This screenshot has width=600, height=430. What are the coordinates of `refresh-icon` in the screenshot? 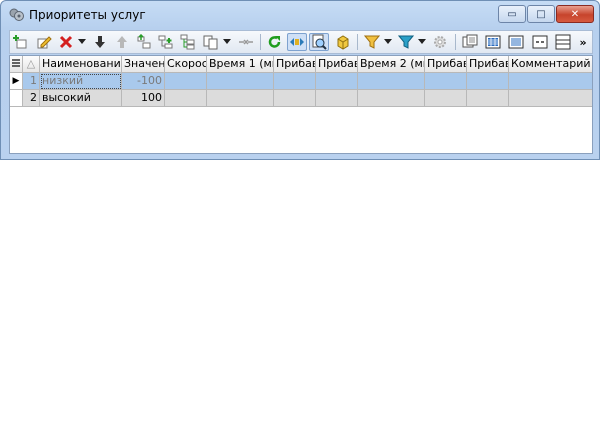 It's located at (274, 42).